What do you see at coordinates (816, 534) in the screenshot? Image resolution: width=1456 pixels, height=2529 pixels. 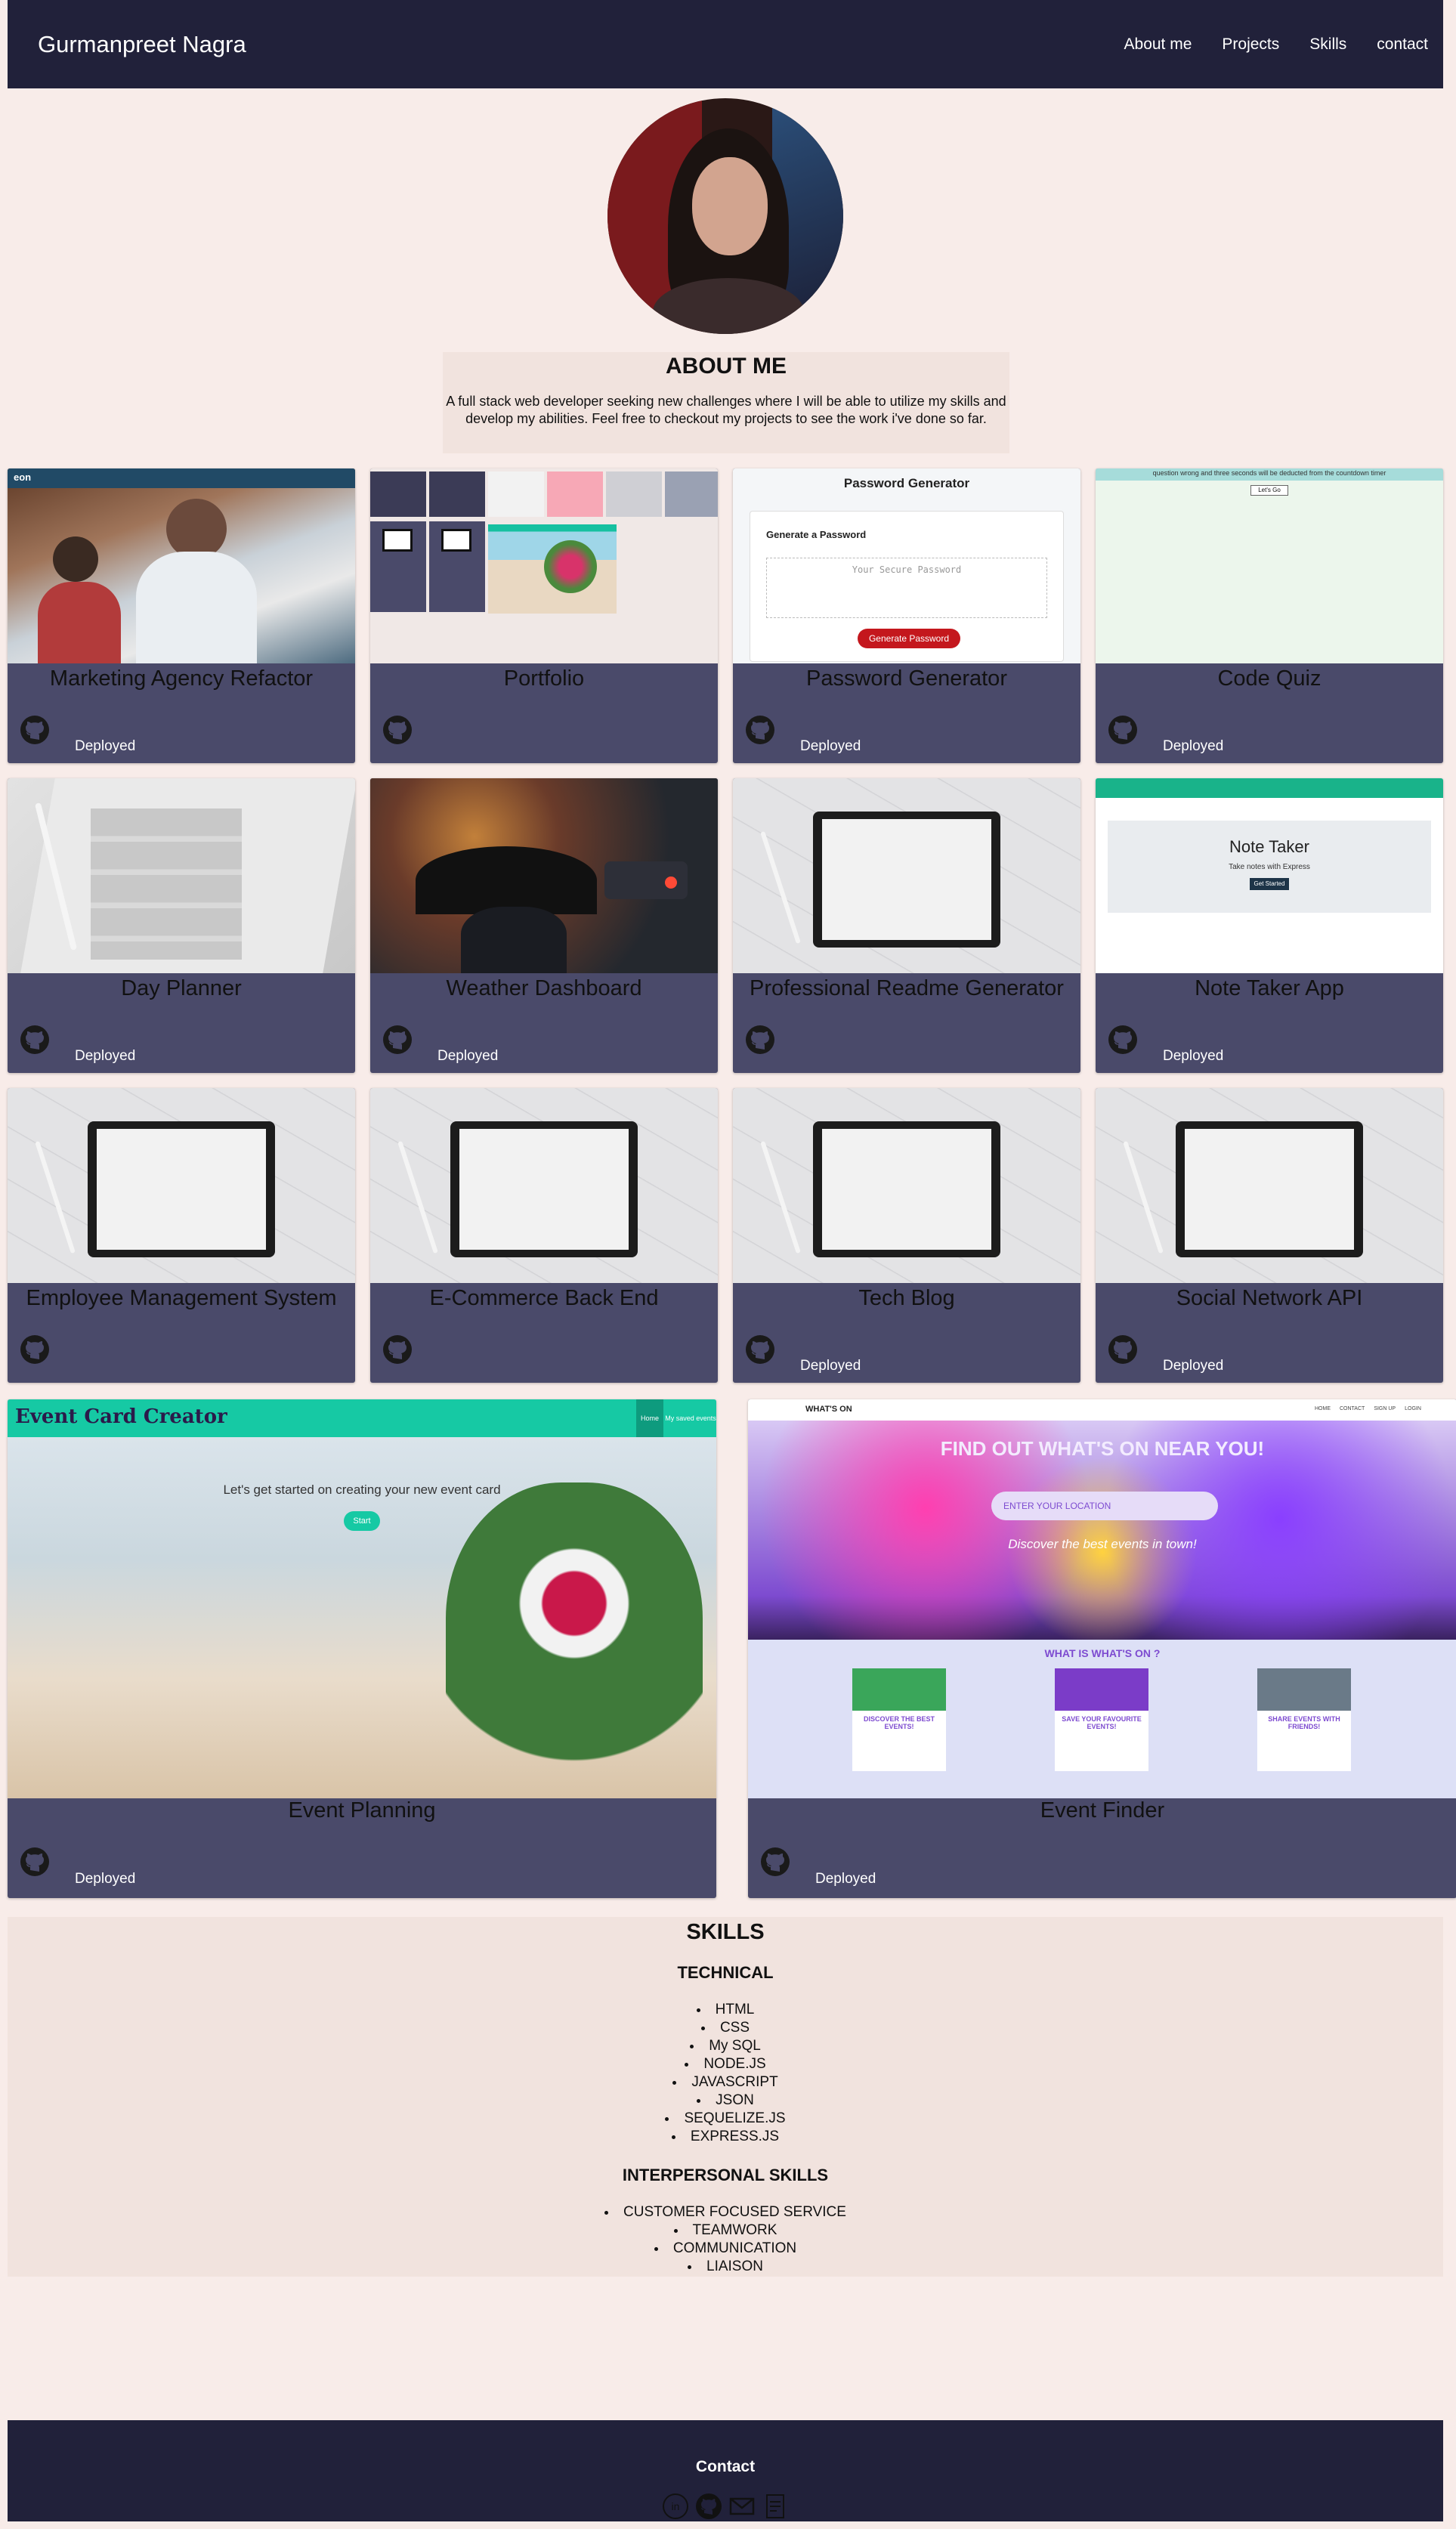 I see `preview-subheading: Generate a Password` at bounding box center [816, 534].